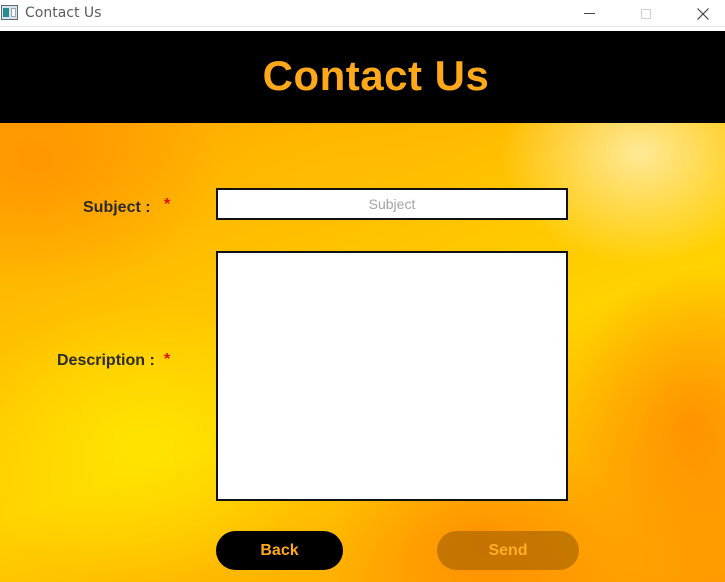  I want to click on page-title: Contact Us, so click(376, 75).